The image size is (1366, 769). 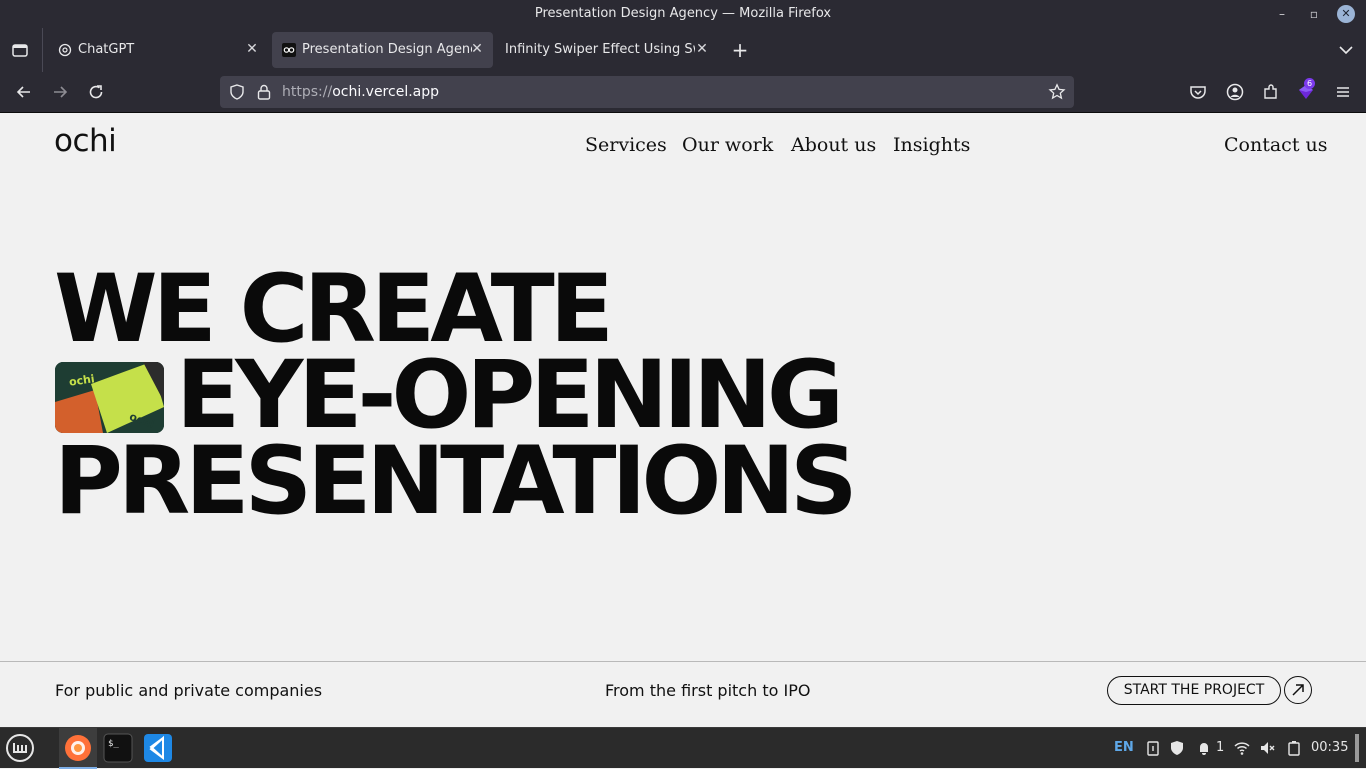 What do you see at coordinates (1343, 92) in the screenshot?
I see `hamburger-menu-icon` at bounding box center [1343, 92].